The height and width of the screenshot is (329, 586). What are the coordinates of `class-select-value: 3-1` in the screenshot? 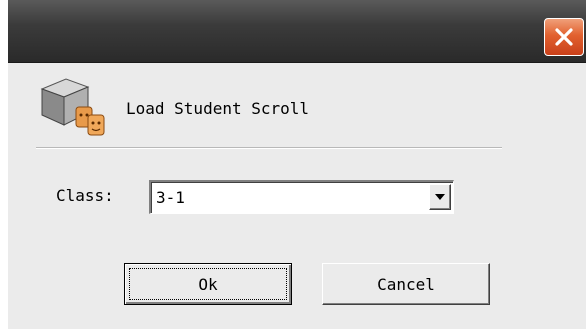 It's located at (170, 197).